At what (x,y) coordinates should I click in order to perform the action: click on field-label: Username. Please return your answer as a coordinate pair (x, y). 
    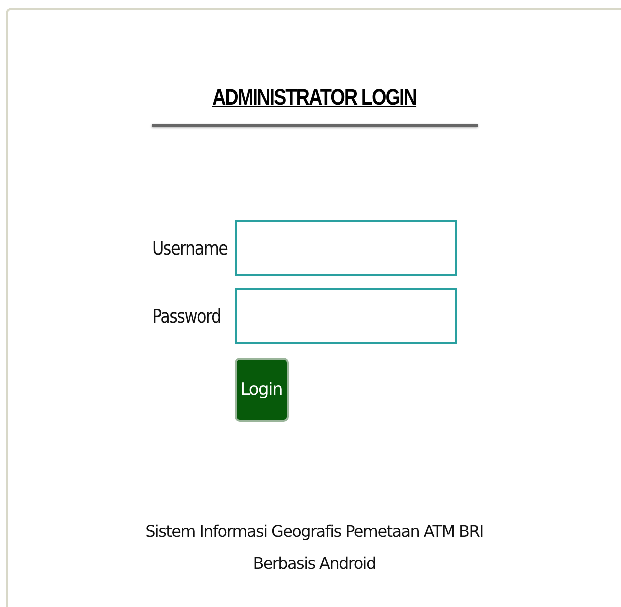
    Looking at the image, I should click on (190, 248).